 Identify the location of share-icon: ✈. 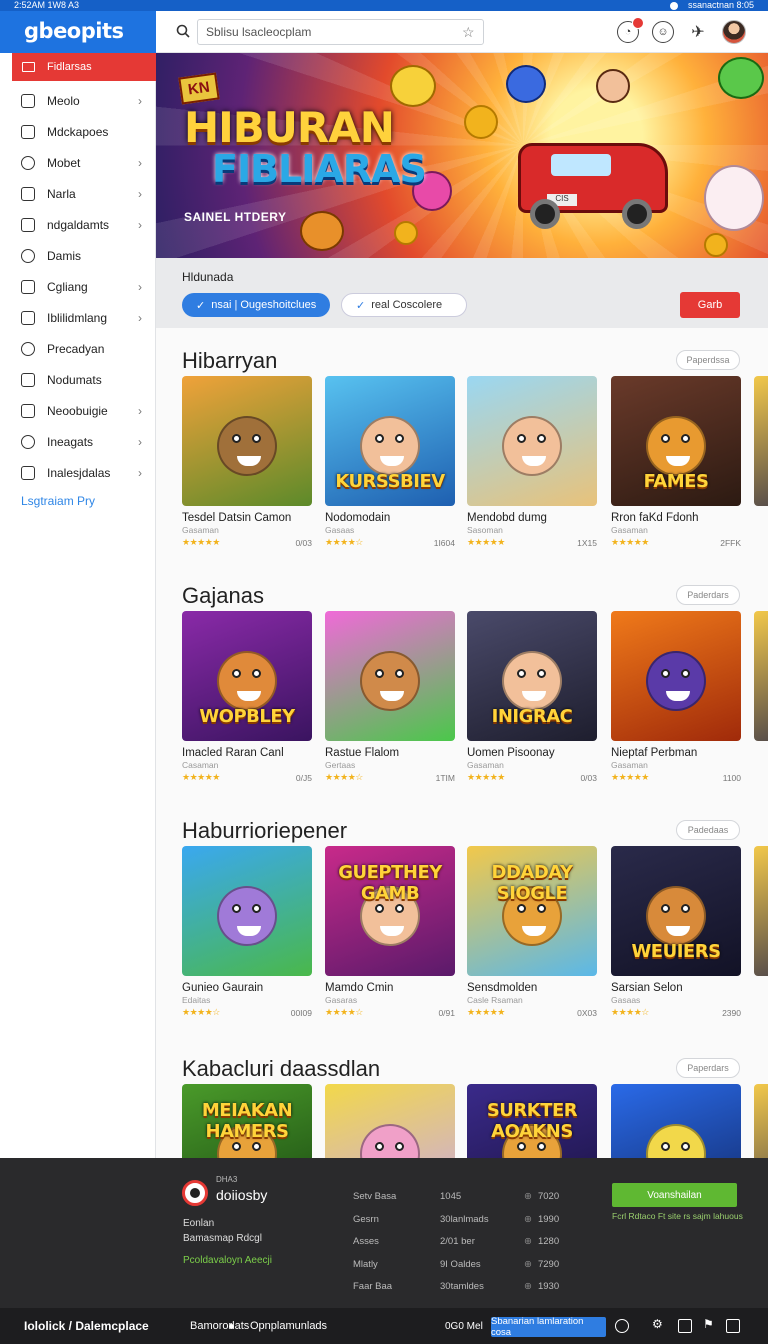
(698, 32).